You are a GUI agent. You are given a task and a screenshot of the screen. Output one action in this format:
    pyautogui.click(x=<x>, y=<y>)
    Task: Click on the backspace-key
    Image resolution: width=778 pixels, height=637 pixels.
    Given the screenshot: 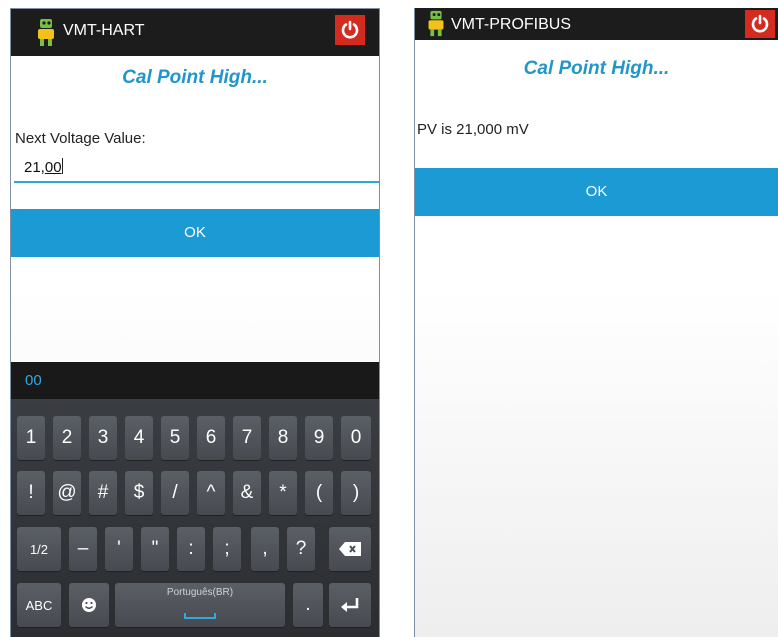 What is the action you would take?
    pyautogui.click(x=350, y=549)
    